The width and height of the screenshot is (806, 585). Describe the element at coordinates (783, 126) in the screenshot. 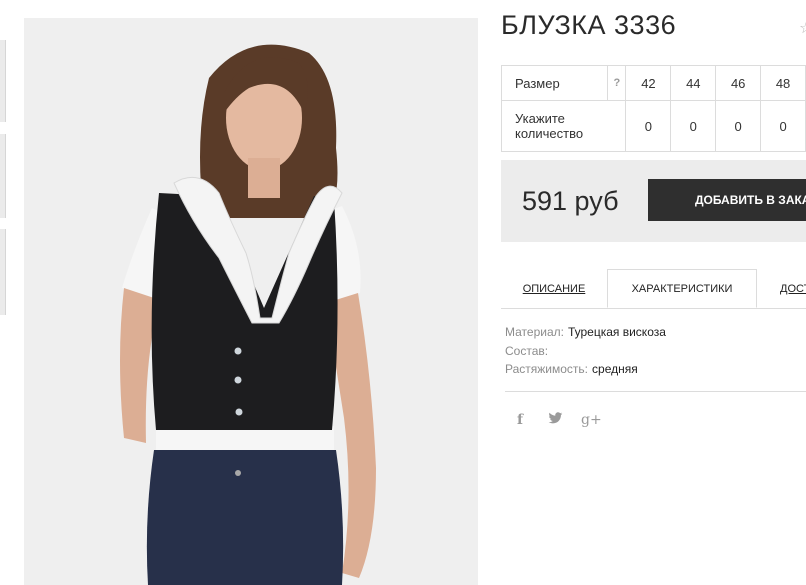

I see `quantity-field-48: 0` at that location.